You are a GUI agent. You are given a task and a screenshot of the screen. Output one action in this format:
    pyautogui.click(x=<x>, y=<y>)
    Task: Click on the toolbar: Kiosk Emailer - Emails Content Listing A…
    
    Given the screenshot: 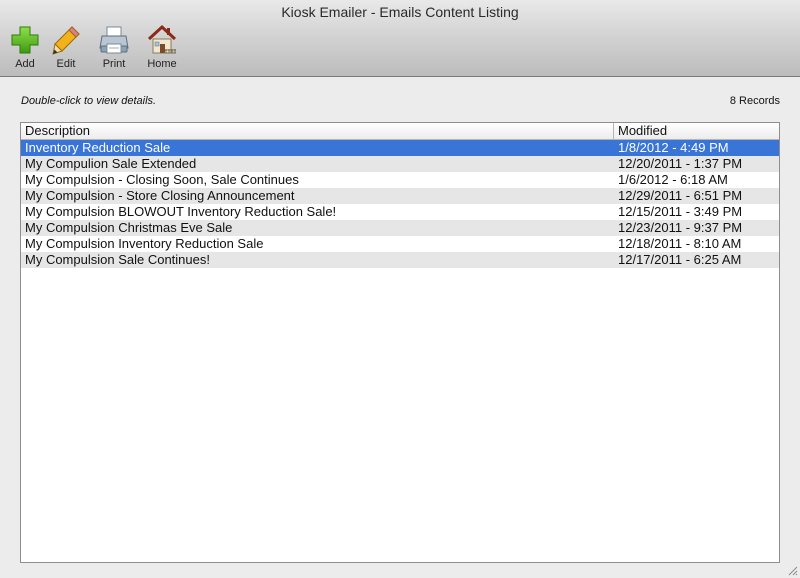 What is the action you would take?
    pyautogui.click(x=400, y=38)
    